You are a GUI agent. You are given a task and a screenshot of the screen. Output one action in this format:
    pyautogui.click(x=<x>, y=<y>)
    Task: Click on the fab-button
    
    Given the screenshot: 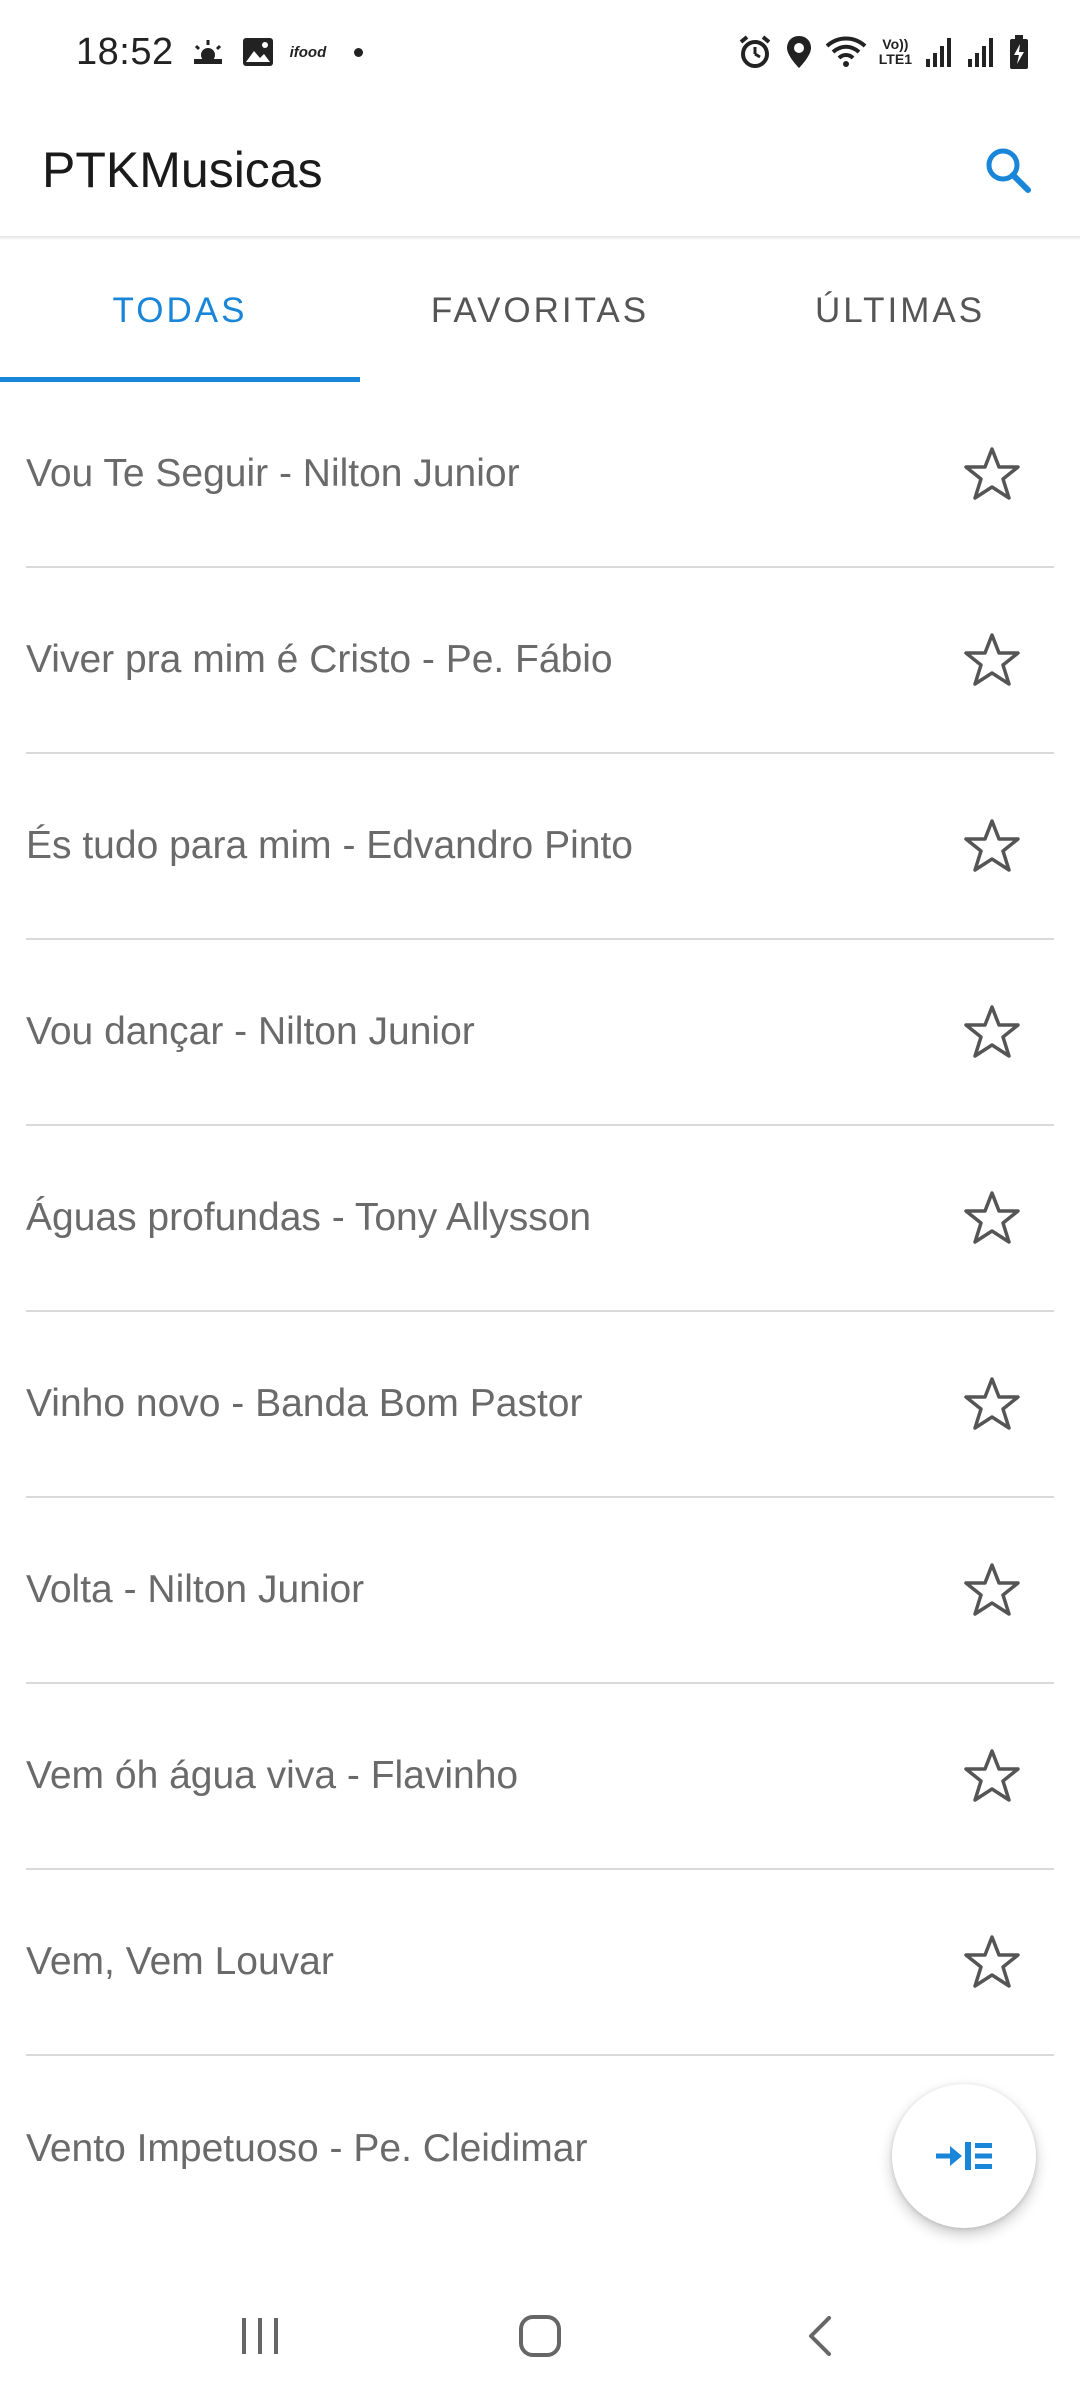 What is the action you would take?
    pyautogui.click(x=964, y=2156)
    